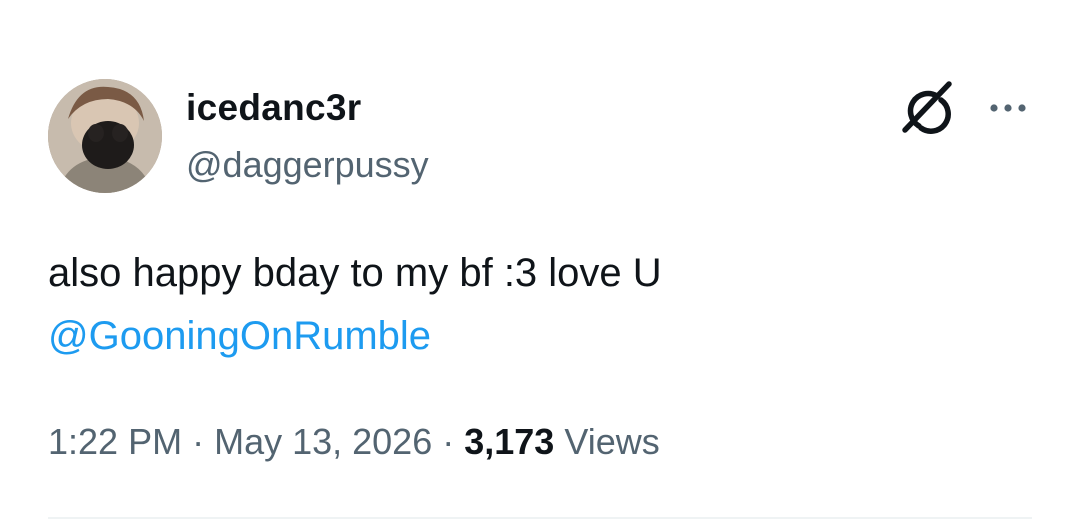  What do you see at coordinates (323, 441) in the screenshot?
I see `tweet-date: May 13, 2026` at bounding box center [323, 441].